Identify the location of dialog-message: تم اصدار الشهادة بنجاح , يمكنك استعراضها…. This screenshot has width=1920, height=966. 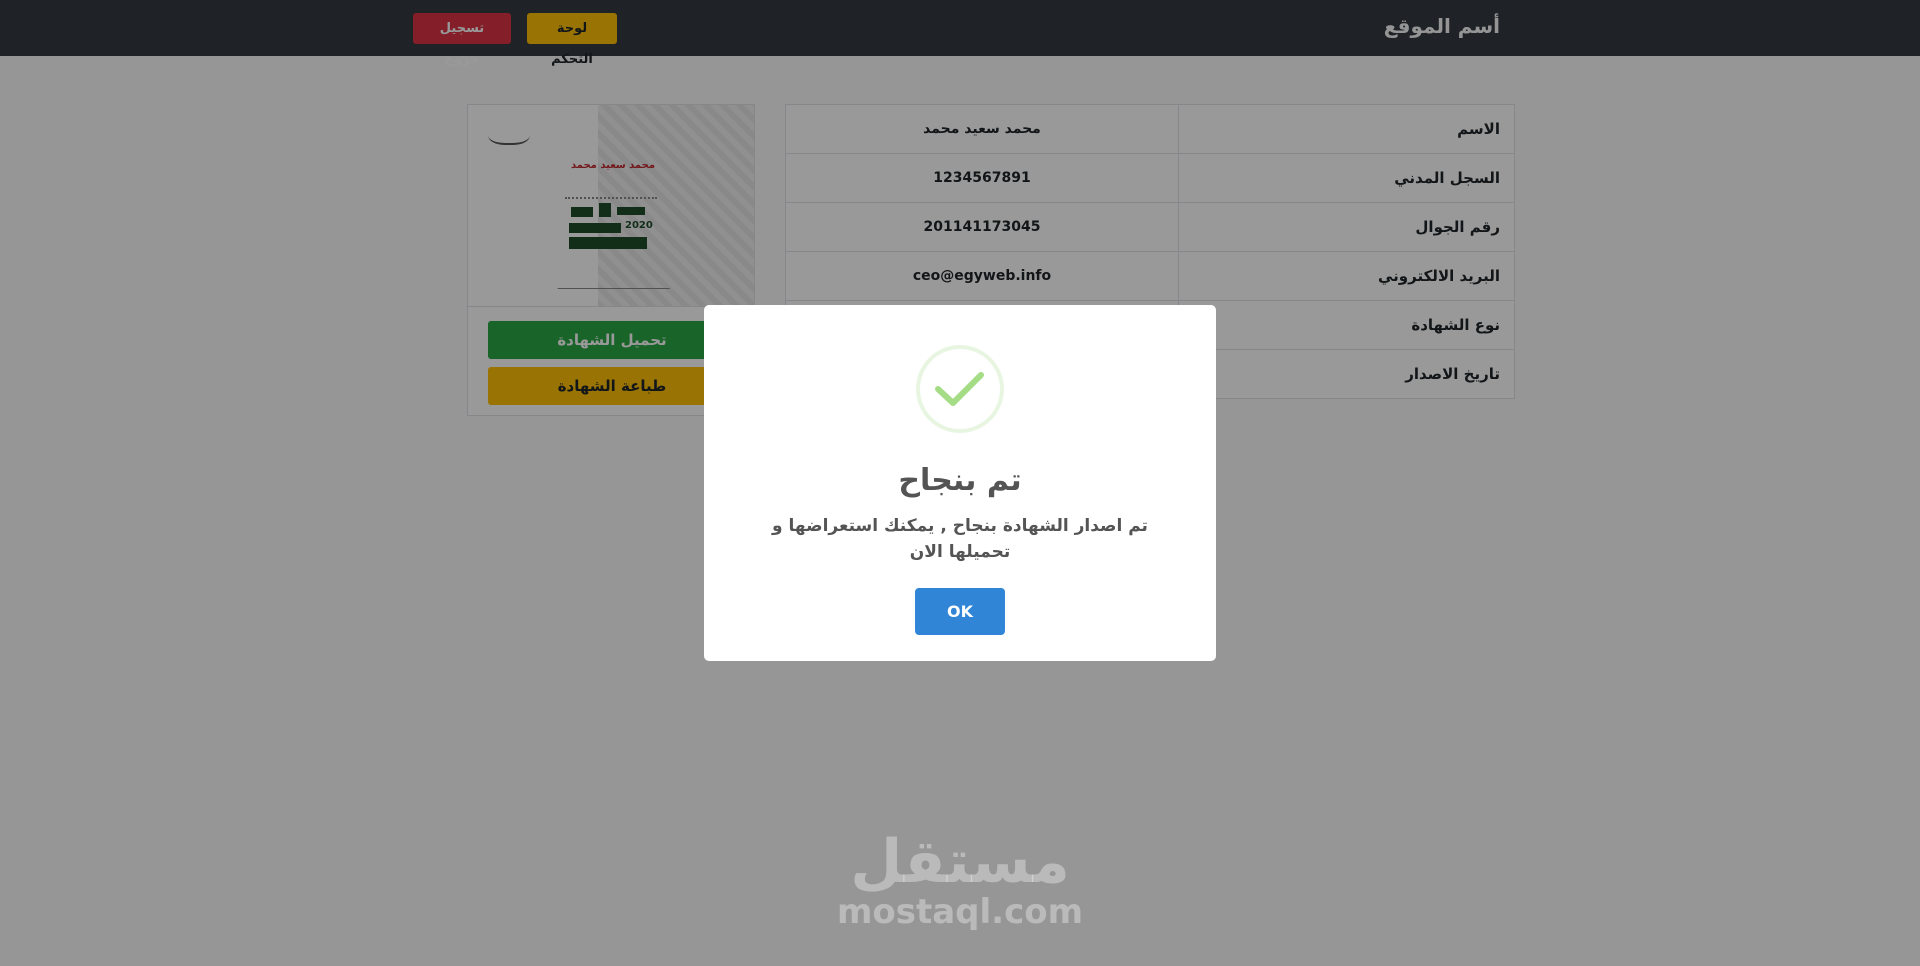
(960, 539).